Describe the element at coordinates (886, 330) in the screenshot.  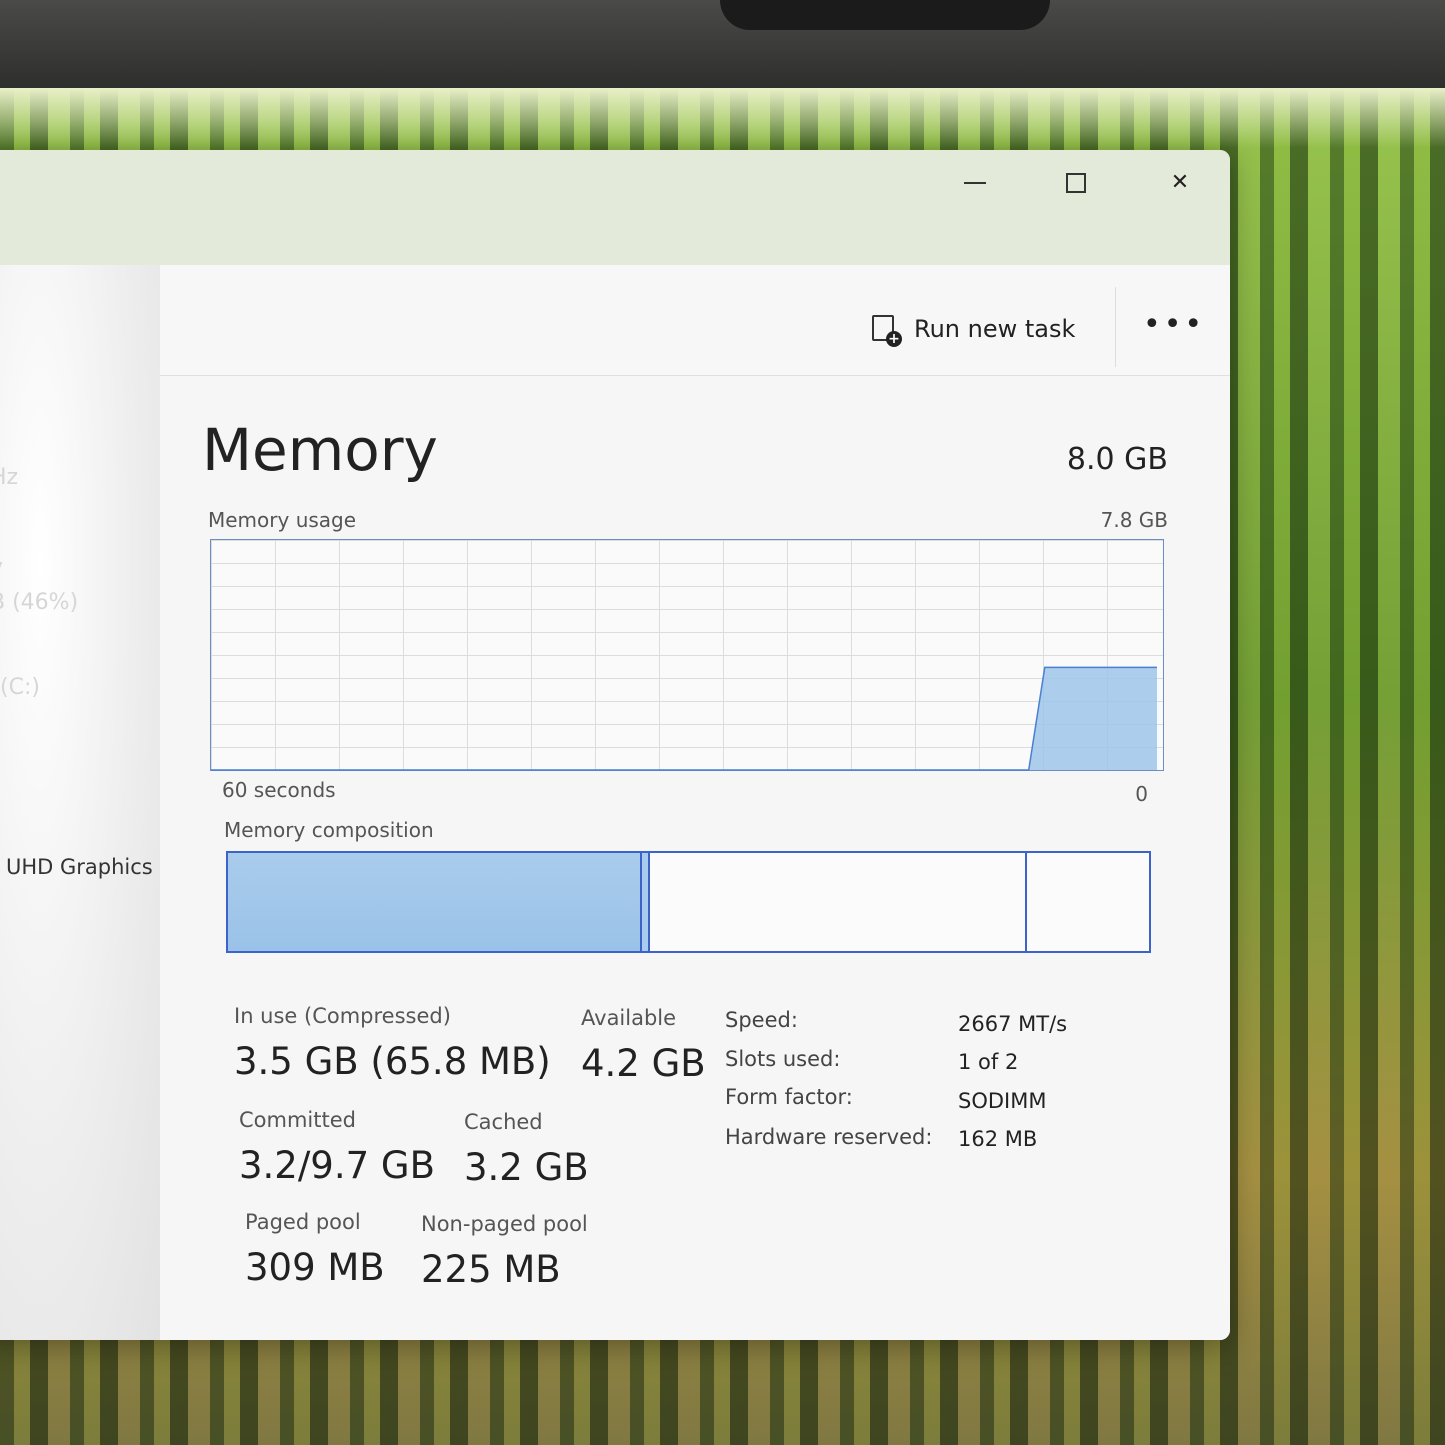
I see `run-task-icon: +` at that location.